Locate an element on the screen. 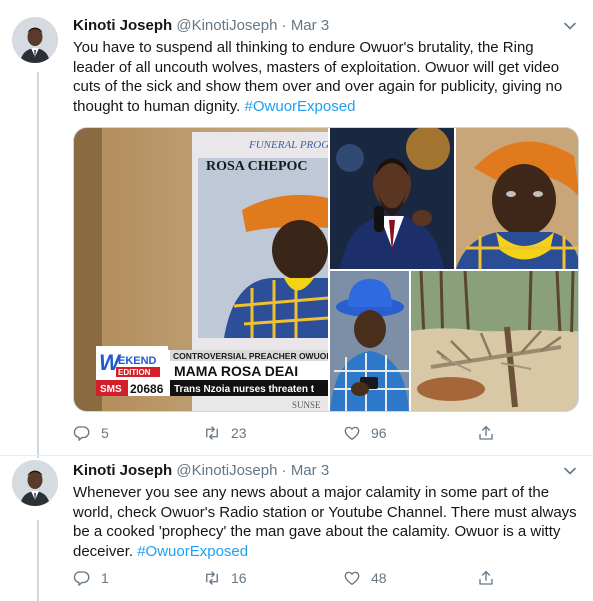  tv-headline-top: CONTROVERSIAL PREACHER OWUOR ALLE is located at coordinates (250, 356).